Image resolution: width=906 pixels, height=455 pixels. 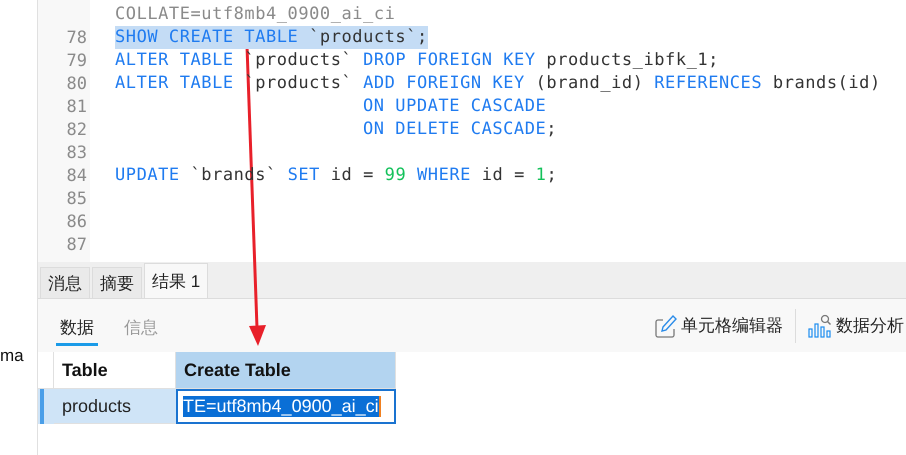 I want to click on line-number: 86, so click(x=77, y=222).